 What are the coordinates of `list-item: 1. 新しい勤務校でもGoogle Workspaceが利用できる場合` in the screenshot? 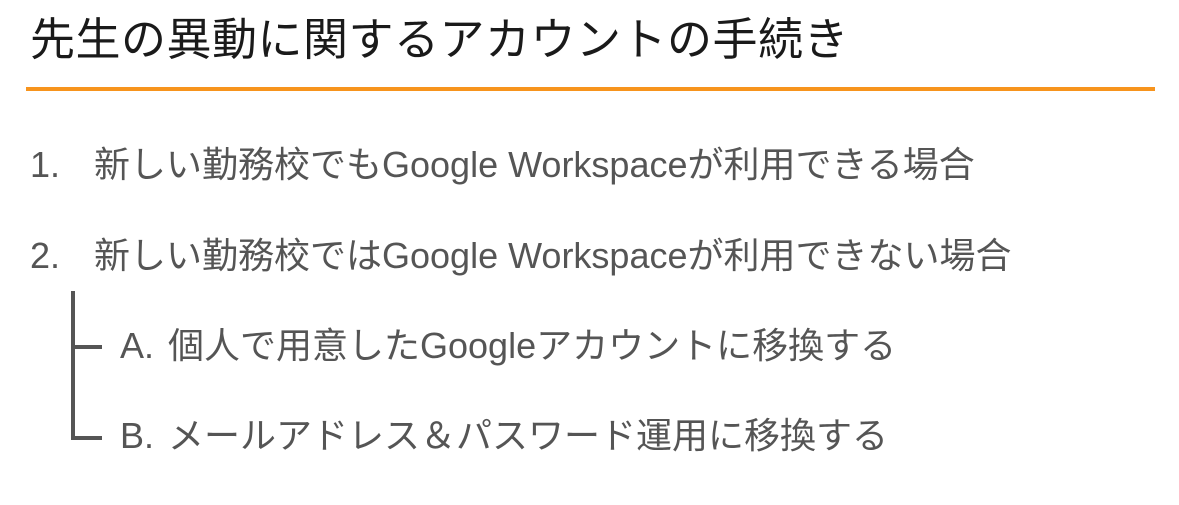 It's located at (502, 165).